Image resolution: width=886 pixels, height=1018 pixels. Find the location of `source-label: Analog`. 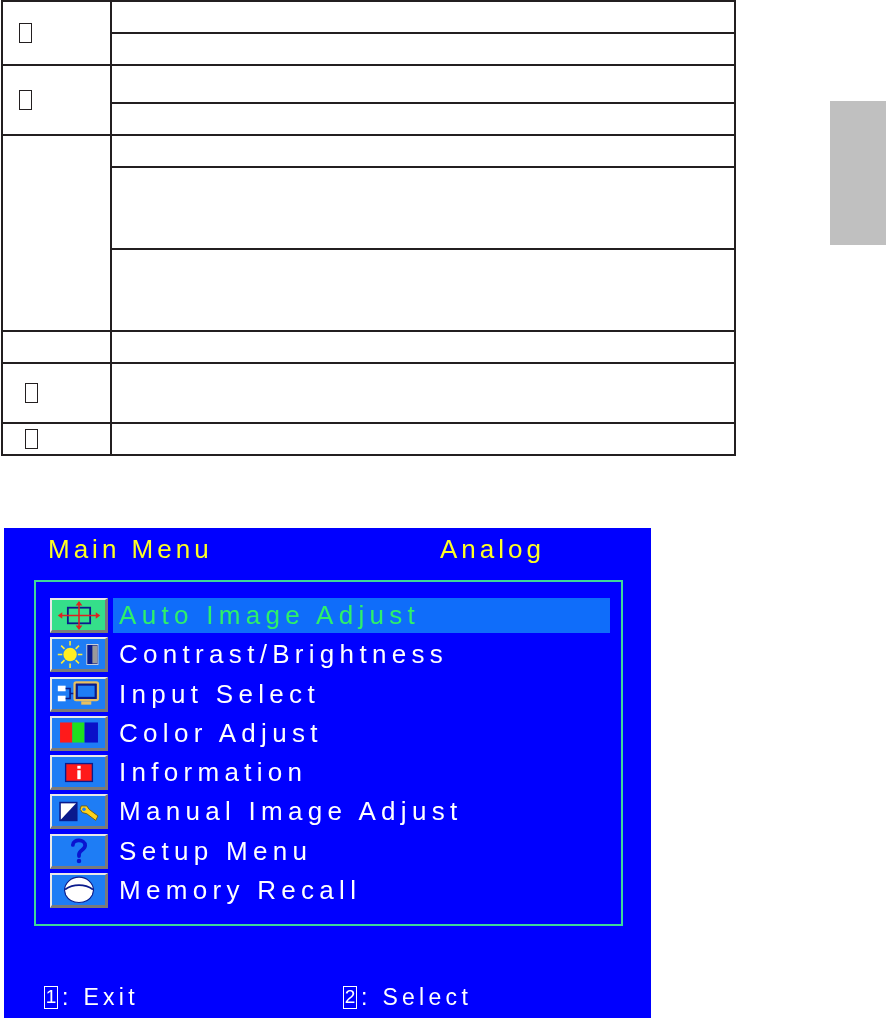

source-label: Analog is located at coordinates (493, 549).